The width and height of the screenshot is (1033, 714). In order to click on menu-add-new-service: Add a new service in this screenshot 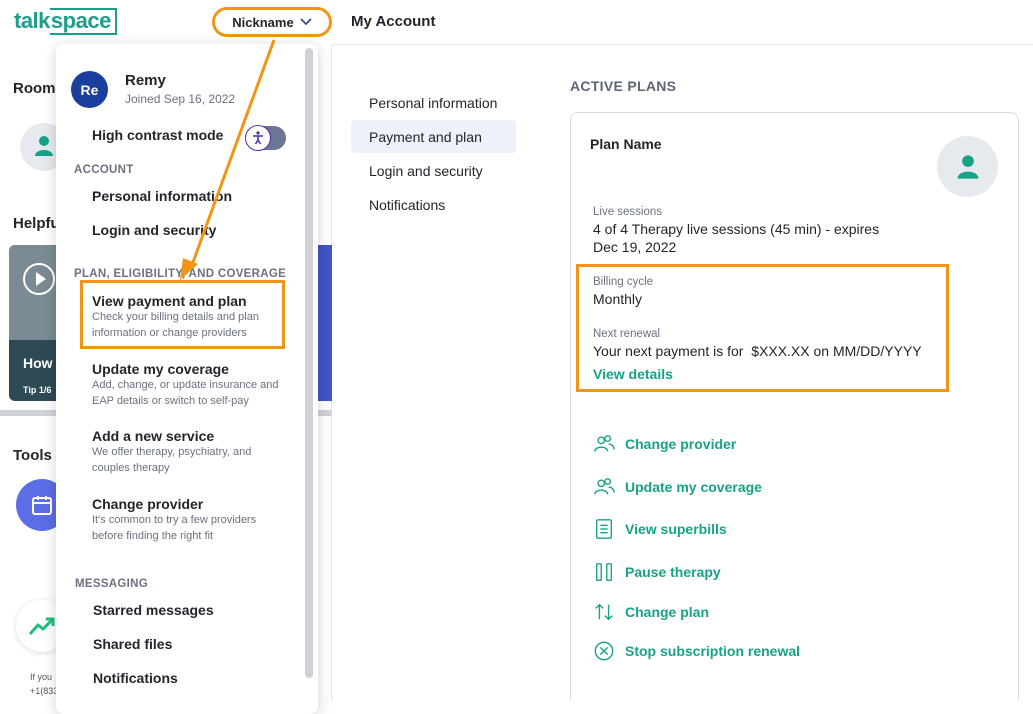, I will do `click(153, 436)`.